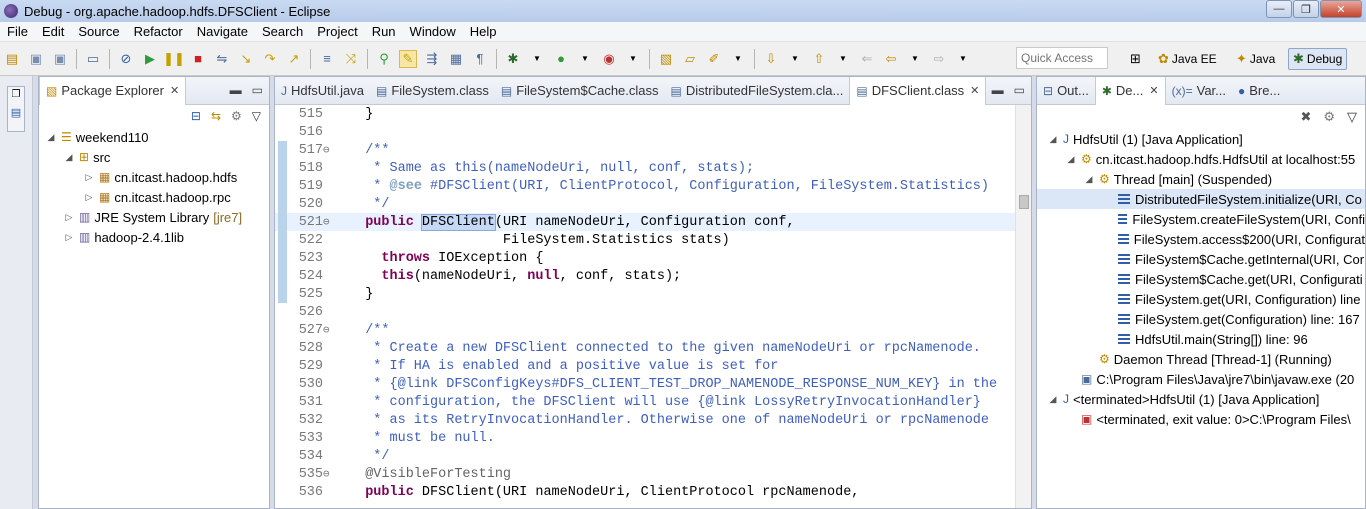 The width and height of the screenshot is (1366, 509). I want to click on tree-item-package-rpc: ▷ ▦ cn.itcast.hadoop.rpc, so click(154, 197).